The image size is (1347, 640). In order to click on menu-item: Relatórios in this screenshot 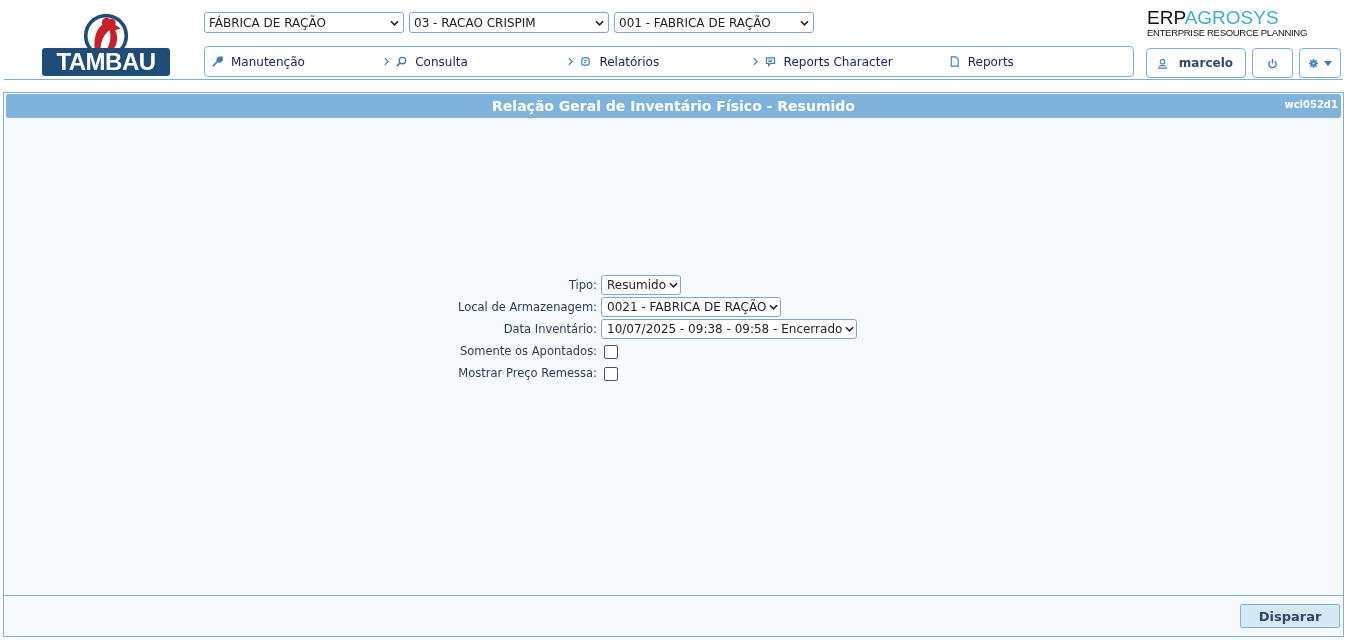, I will do `click(669, 61)`.